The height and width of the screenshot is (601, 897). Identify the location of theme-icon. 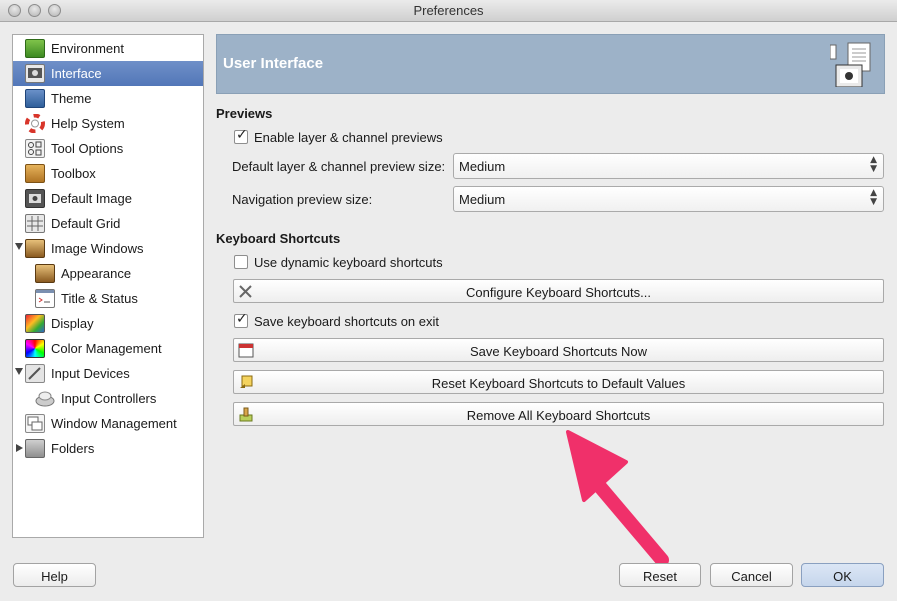
(35, 98).